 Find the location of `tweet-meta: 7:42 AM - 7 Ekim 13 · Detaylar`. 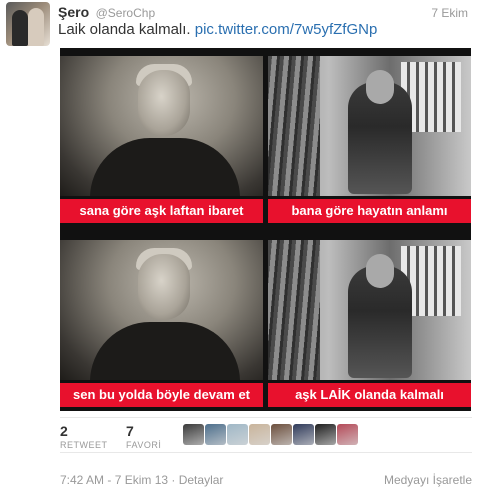

tweet-meta: 7:42 AM - 7 Ekim 13 · Detaylar is located at coordinates (141, 480).